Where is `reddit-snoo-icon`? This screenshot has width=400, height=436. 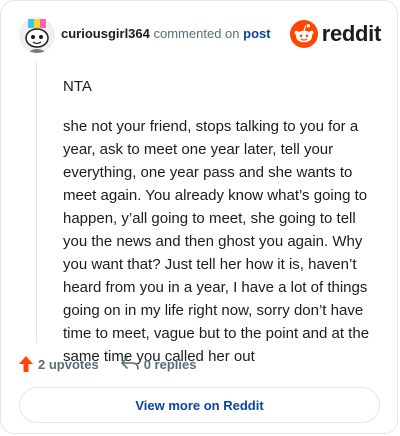
reddit-snoo-icon is located at coordinates (303, 34).